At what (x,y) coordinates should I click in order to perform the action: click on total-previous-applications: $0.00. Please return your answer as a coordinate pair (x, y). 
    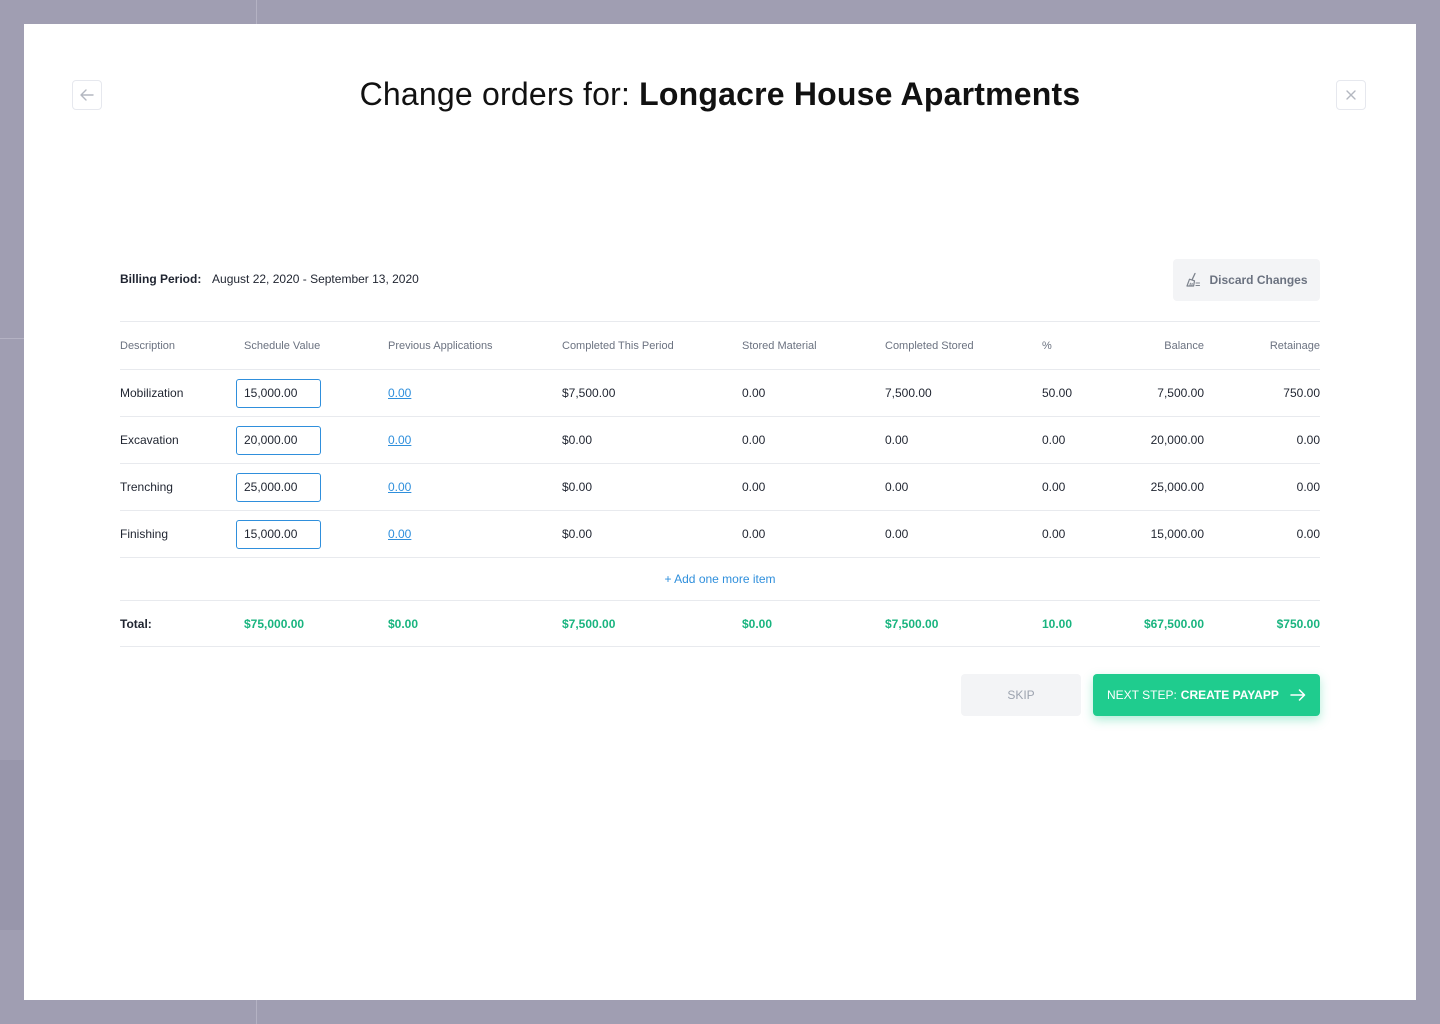
    Looking at the image, I should click on (403, 623).